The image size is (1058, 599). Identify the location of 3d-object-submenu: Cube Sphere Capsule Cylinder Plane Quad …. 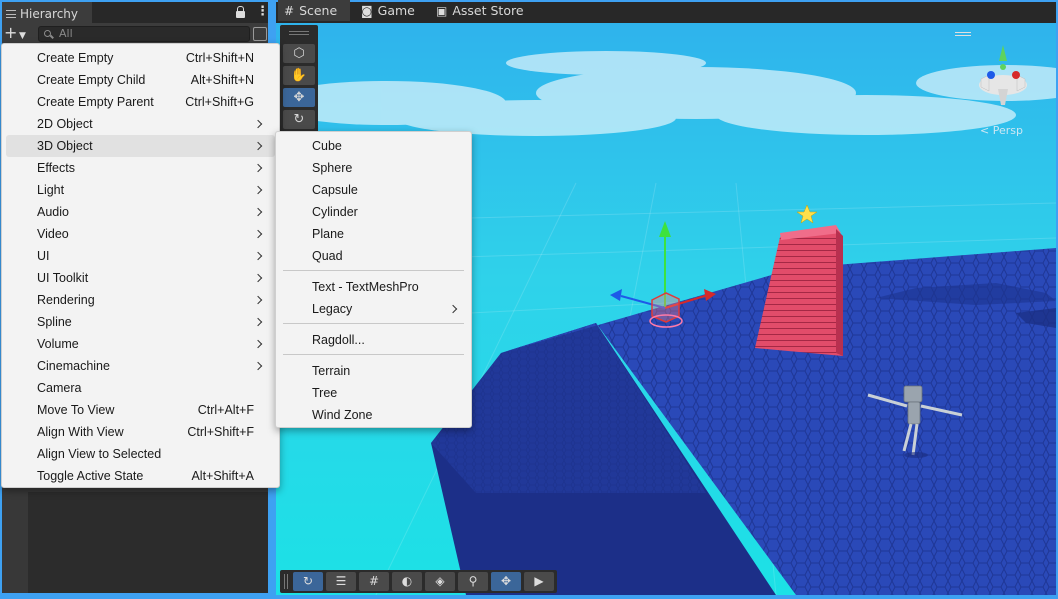
(373, 279).